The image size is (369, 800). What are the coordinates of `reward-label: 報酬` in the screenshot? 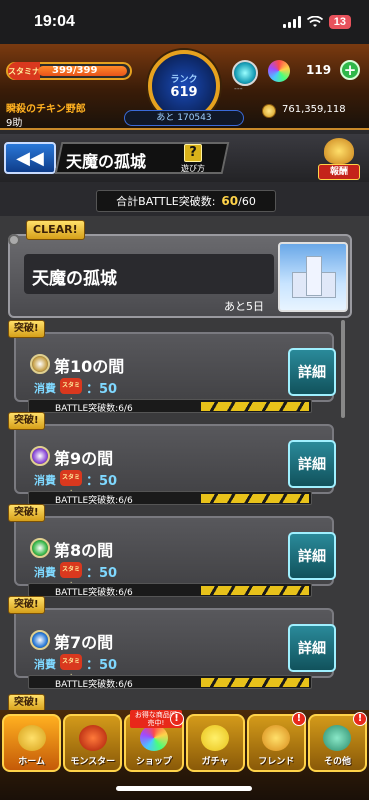 It's located at (339, 172).